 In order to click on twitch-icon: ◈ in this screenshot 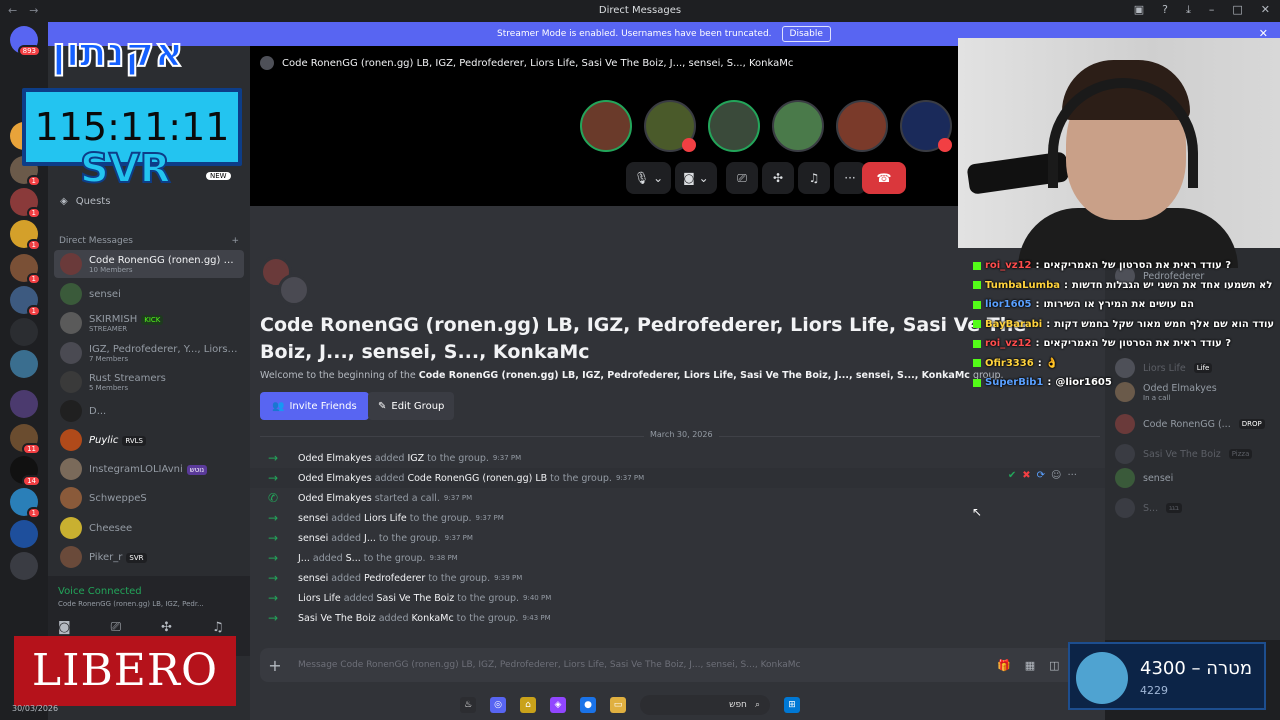, I will do `click(558, 705)`.